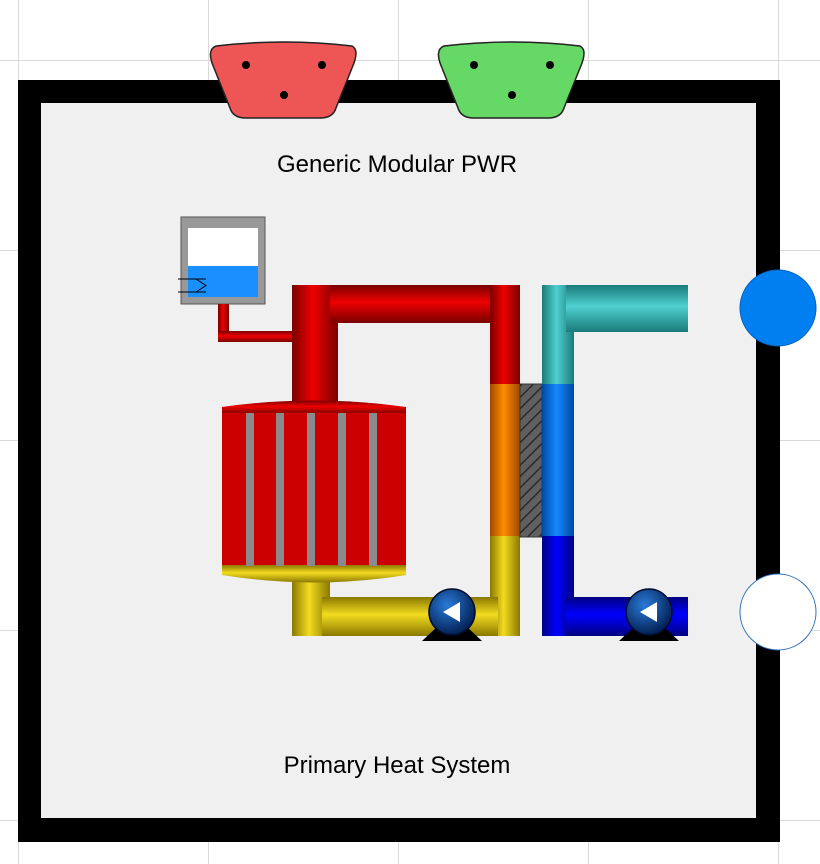 The width and height of the screenshot is (820, 864). I want to click on diagram-subtitle: Primary Heat System, so click(397, 765).